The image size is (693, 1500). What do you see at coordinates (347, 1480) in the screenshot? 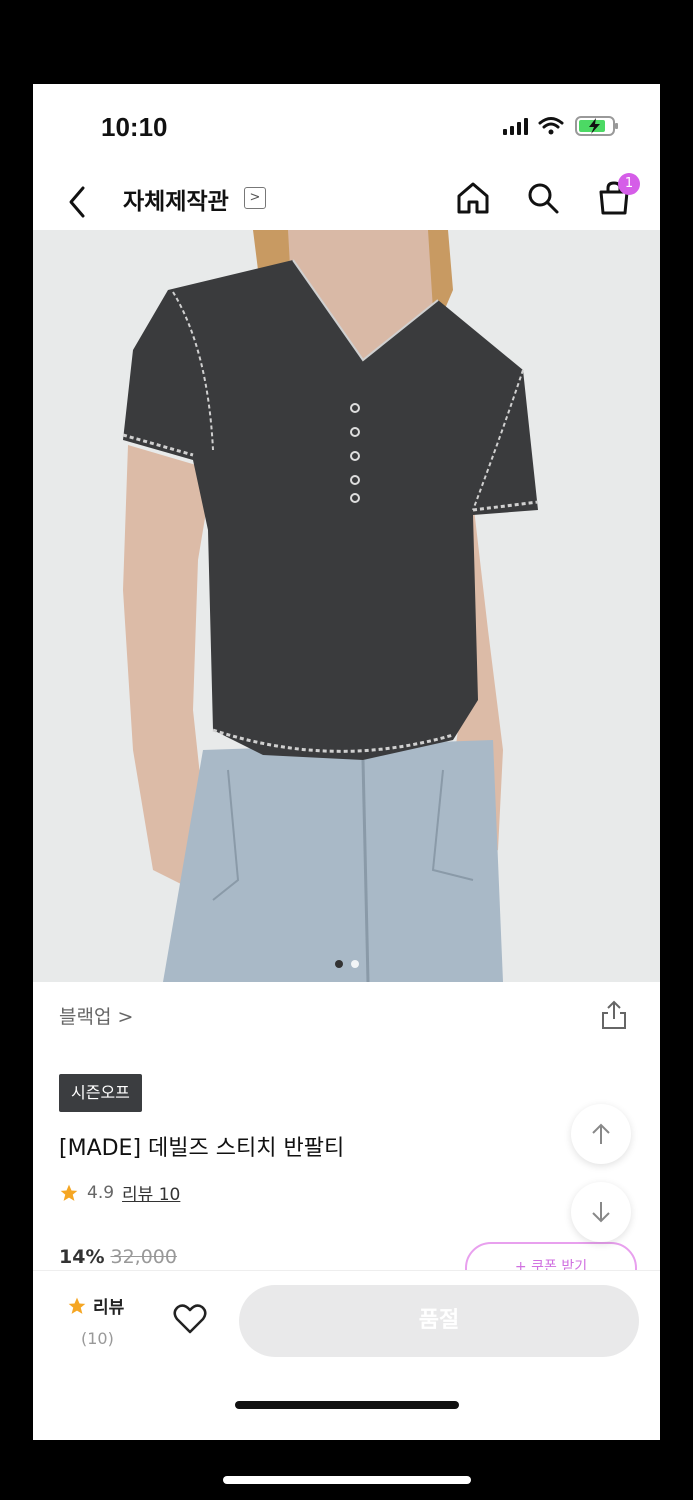
I see `outer-home-indicator` at bounding box center [347, 1480].